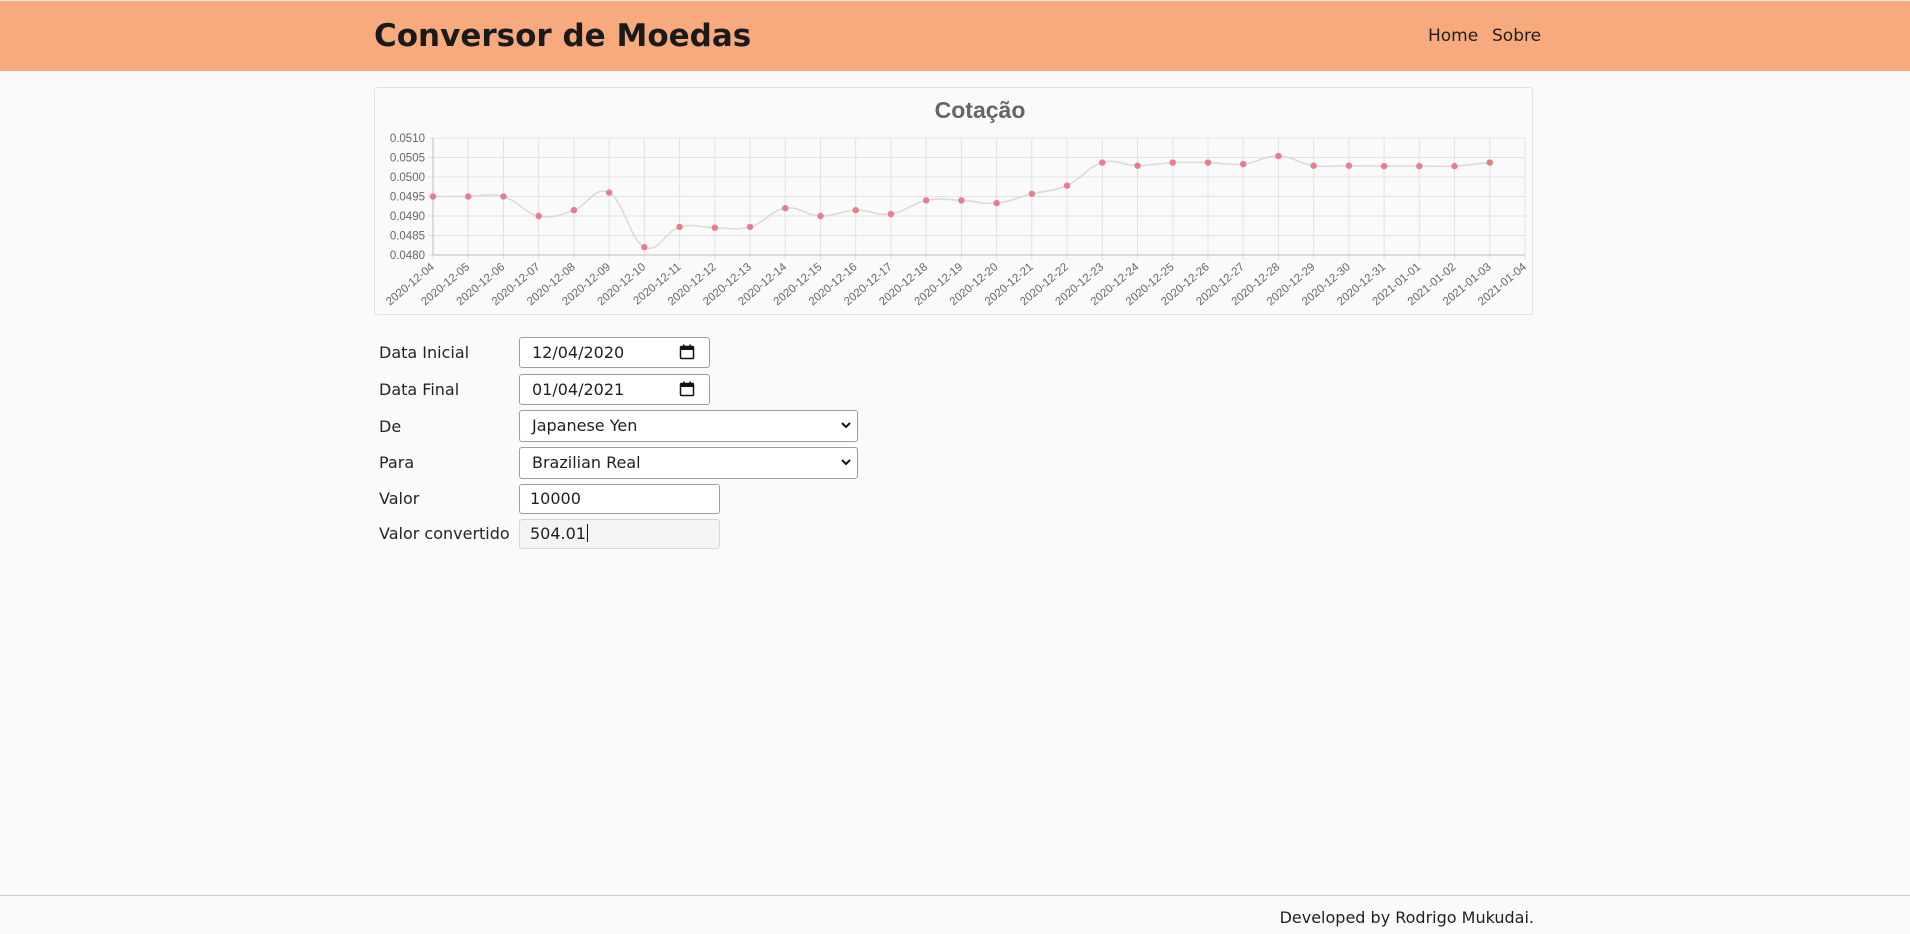 The image size is (1910, 934). Describe the element at coordinates (407, 178) in the screenshot. I see `y-tick-label: 0.0500` at that location.